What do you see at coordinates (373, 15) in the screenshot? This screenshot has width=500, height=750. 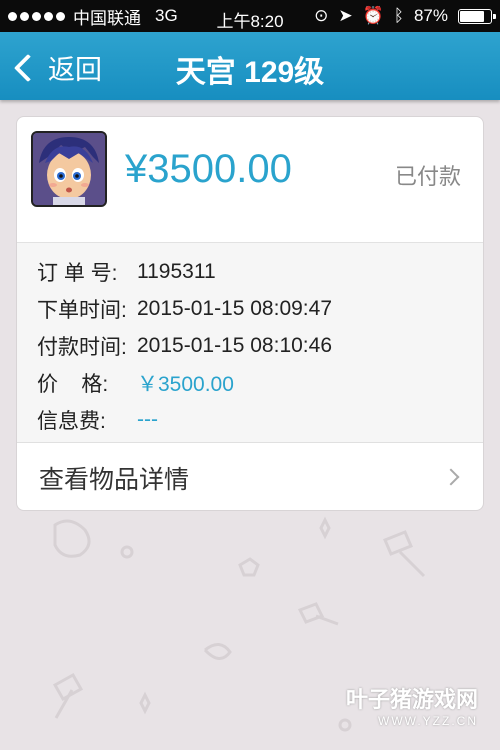 I see `alarm-icon: ⏰` at bounding box center [373, 15].